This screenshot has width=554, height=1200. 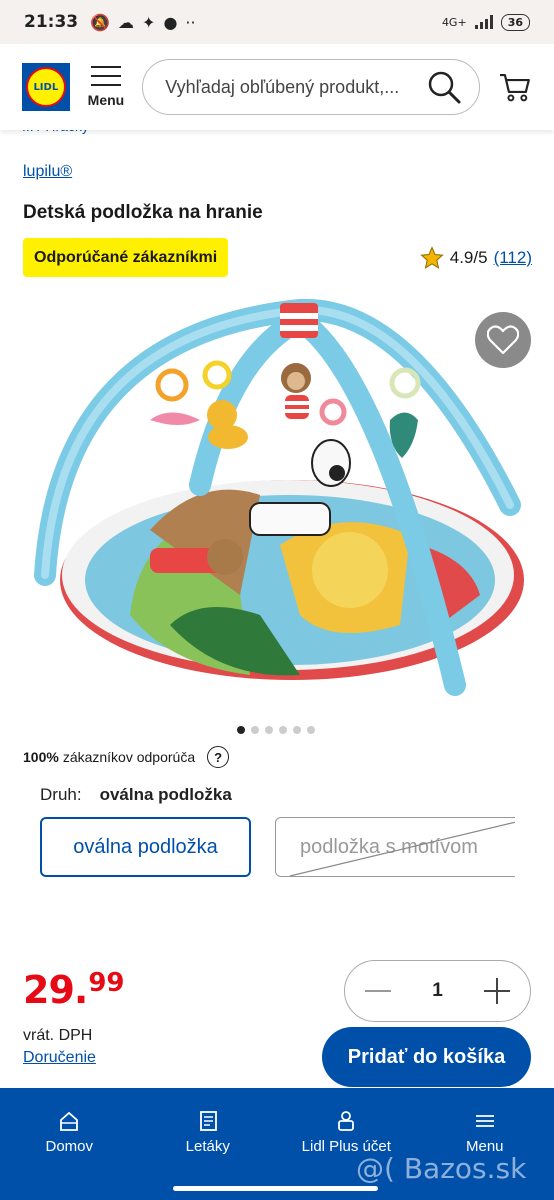 What do you see at coordinates (378, 991) in the screenshot?
I see `minus-icon` at bounding box center [378, 991].